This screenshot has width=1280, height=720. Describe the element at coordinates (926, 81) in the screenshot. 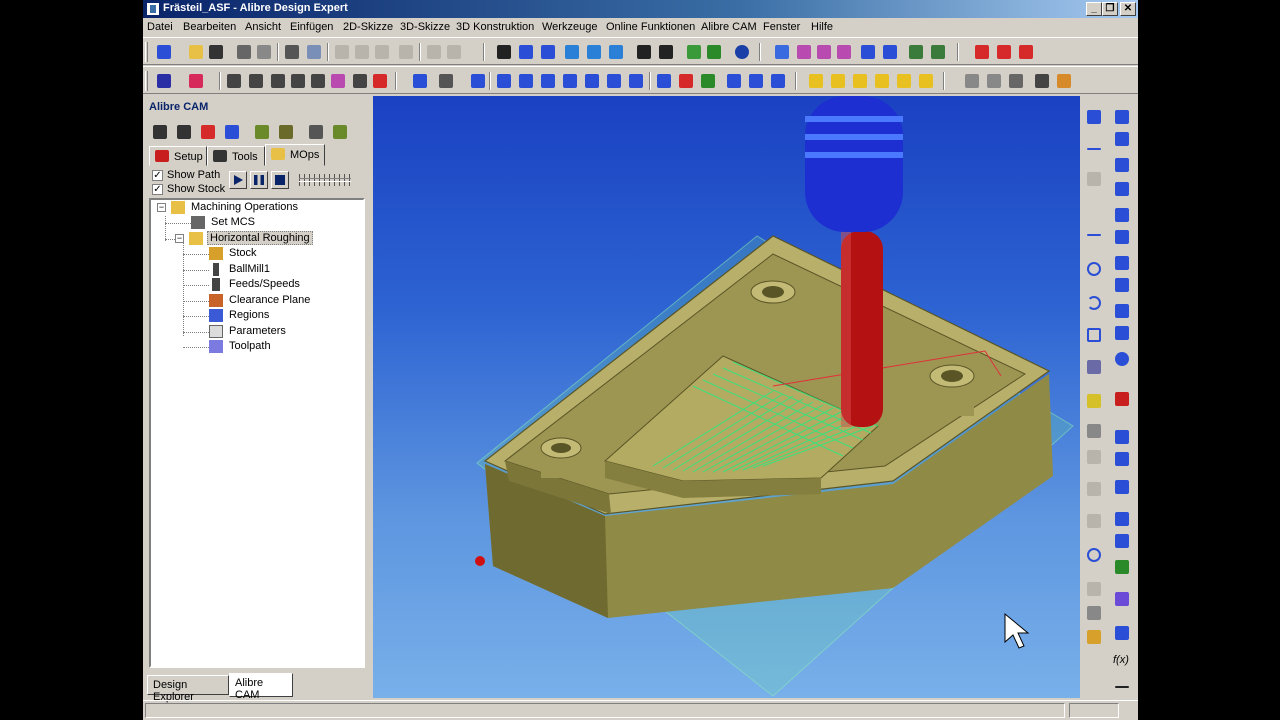

I see `cube-iso-icon` at that location.